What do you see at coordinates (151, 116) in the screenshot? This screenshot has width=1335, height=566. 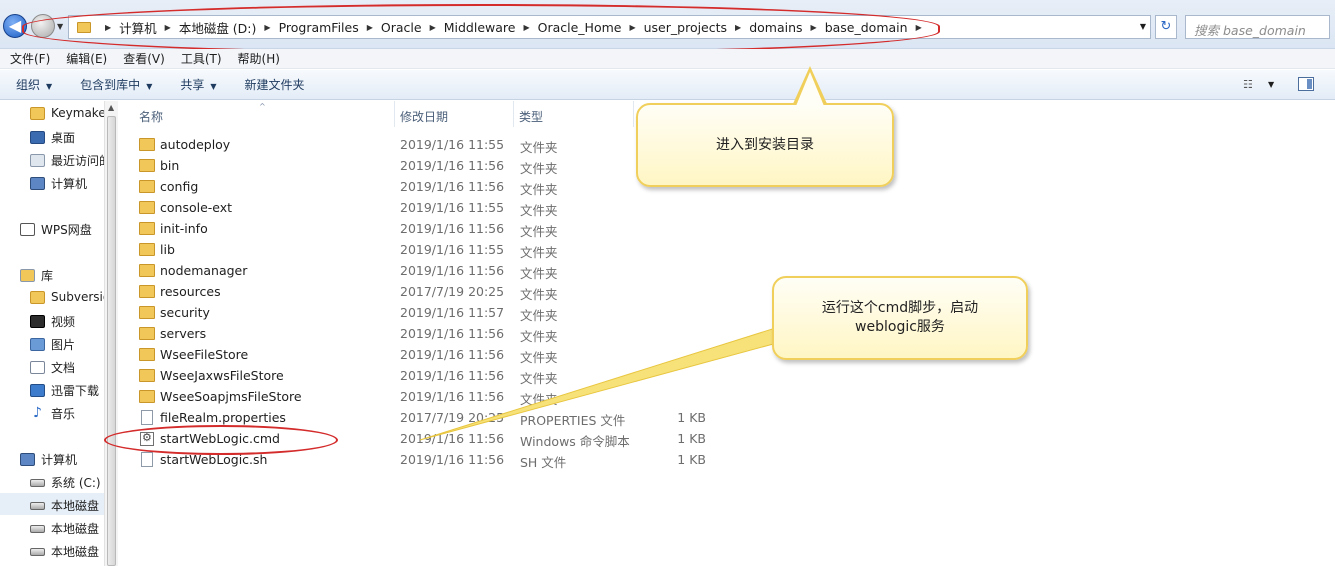 I see `column-header-name: 名称` at bounding box center [151, 116].